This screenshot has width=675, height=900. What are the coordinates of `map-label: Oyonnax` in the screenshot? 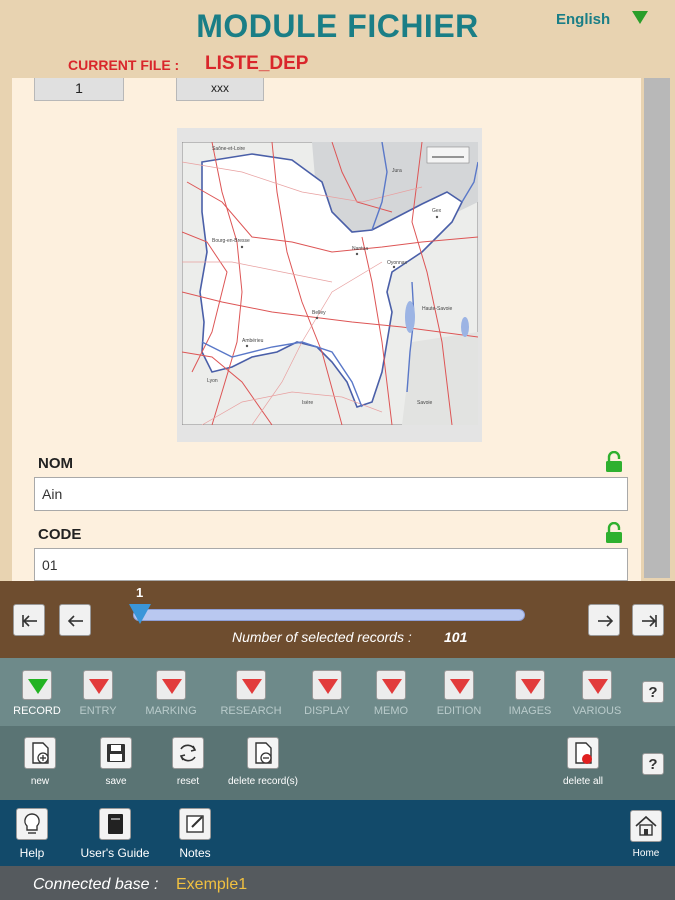 It's located at (397, 263).